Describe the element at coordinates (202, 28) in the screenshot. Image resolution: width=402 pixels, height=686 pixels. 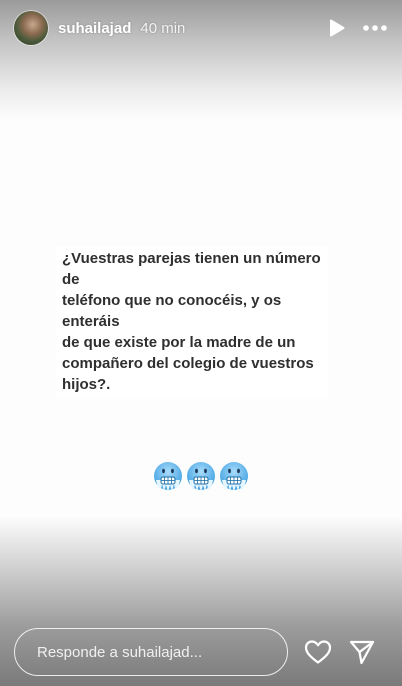
I see `story-header: suhailajad 40 min` at that location.